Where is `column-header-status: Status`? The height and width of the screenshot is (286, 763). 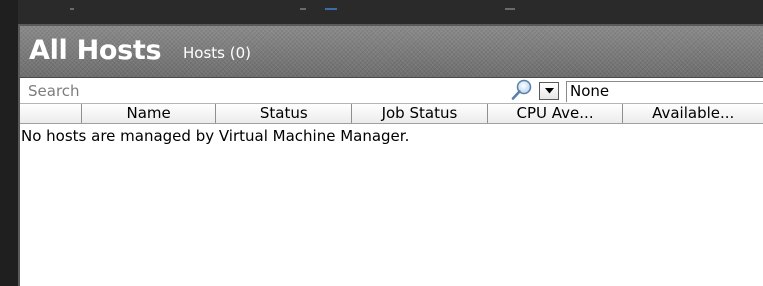 column-header-status: Status is located at coordinates (284, 113).